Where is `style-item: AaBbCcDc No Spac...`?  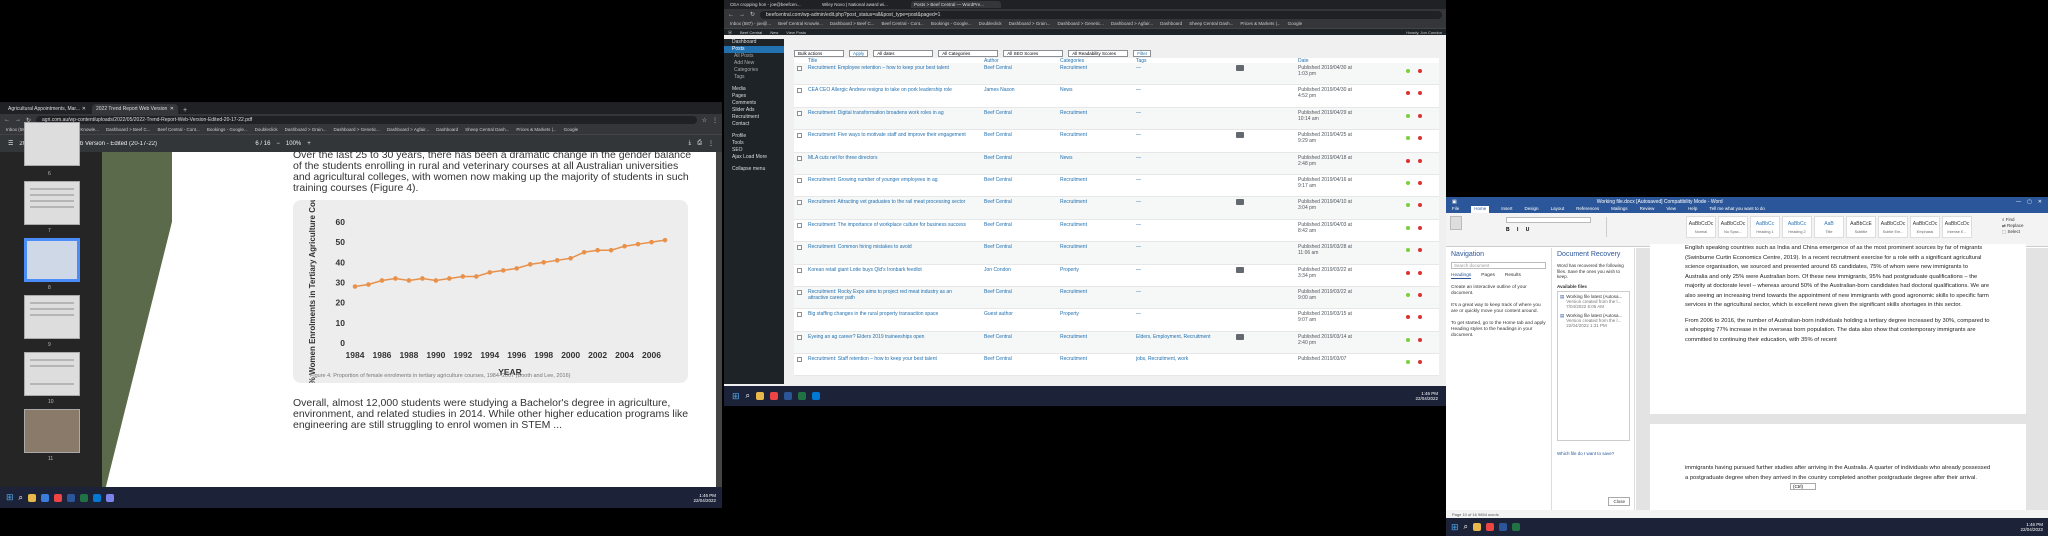 style-item: AaBbCcDc No Spac... is located at coordinates (1733, 227).